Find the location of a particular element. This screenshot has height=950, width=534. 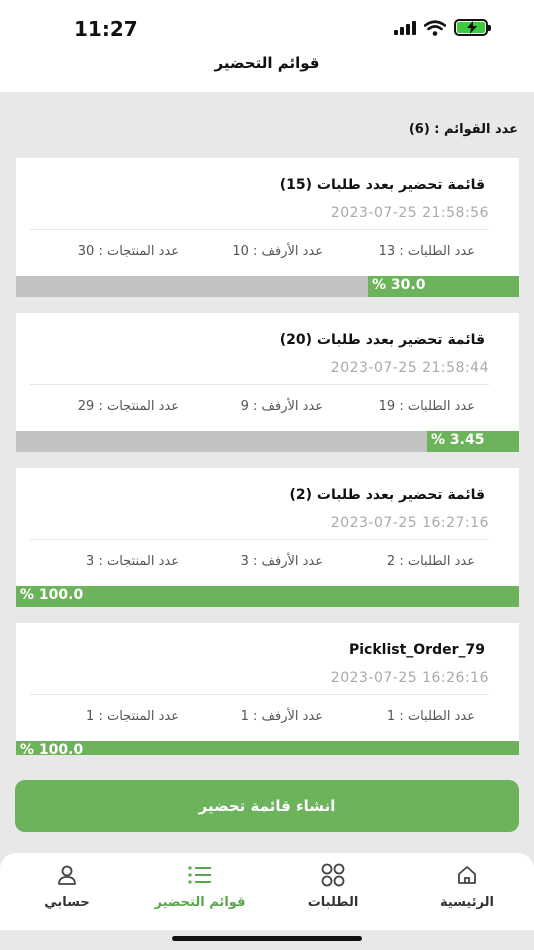

status-bar: 11:27 is located at coordinates (267, 25).